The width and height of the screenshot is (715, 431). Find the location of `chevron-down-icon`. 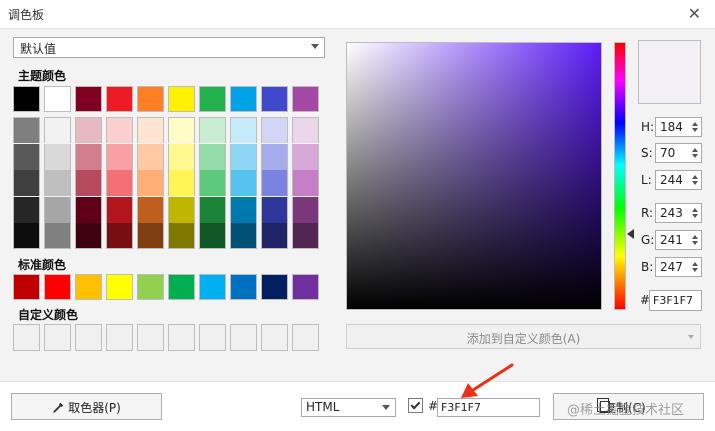

chevron-down-icon is located at coordinates (691, 337).